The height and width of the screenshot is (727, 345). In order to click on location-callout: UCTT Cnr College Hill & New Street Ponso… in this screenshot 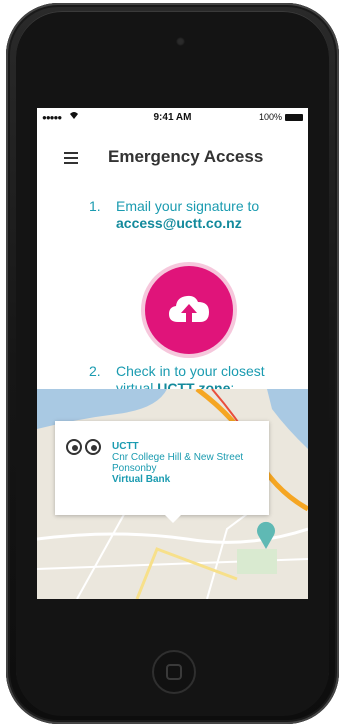, I will do `click(162, 472)`.